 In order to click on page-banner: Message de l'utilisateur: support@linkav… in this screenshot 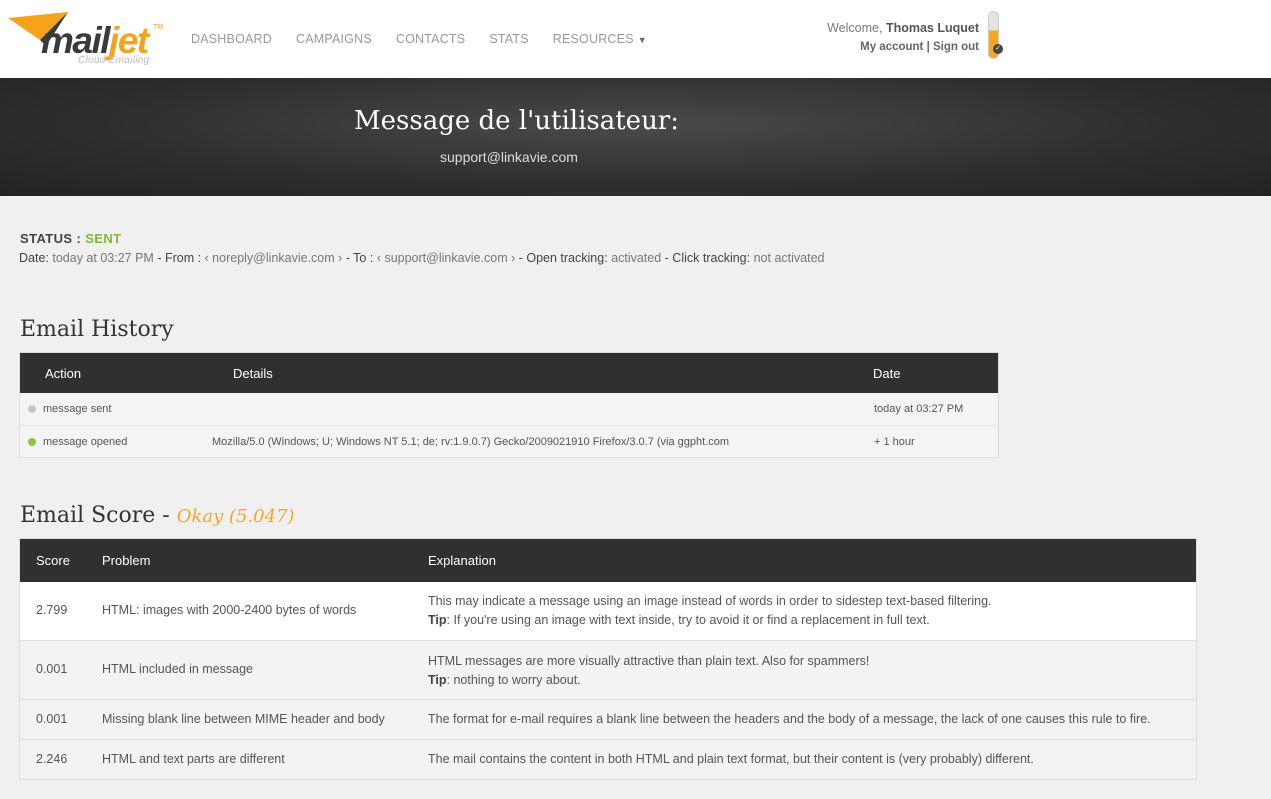, I will do `click(635, 137)`.